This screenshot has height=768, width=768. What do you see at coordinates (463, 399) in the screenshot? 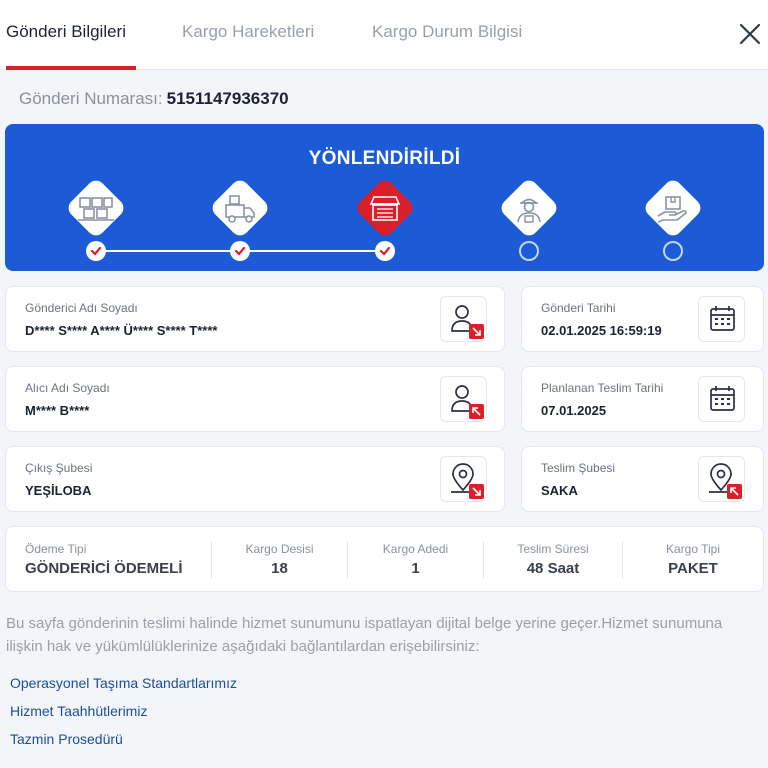
I see `receiver-icon-box` at bounding box center [463, 399].